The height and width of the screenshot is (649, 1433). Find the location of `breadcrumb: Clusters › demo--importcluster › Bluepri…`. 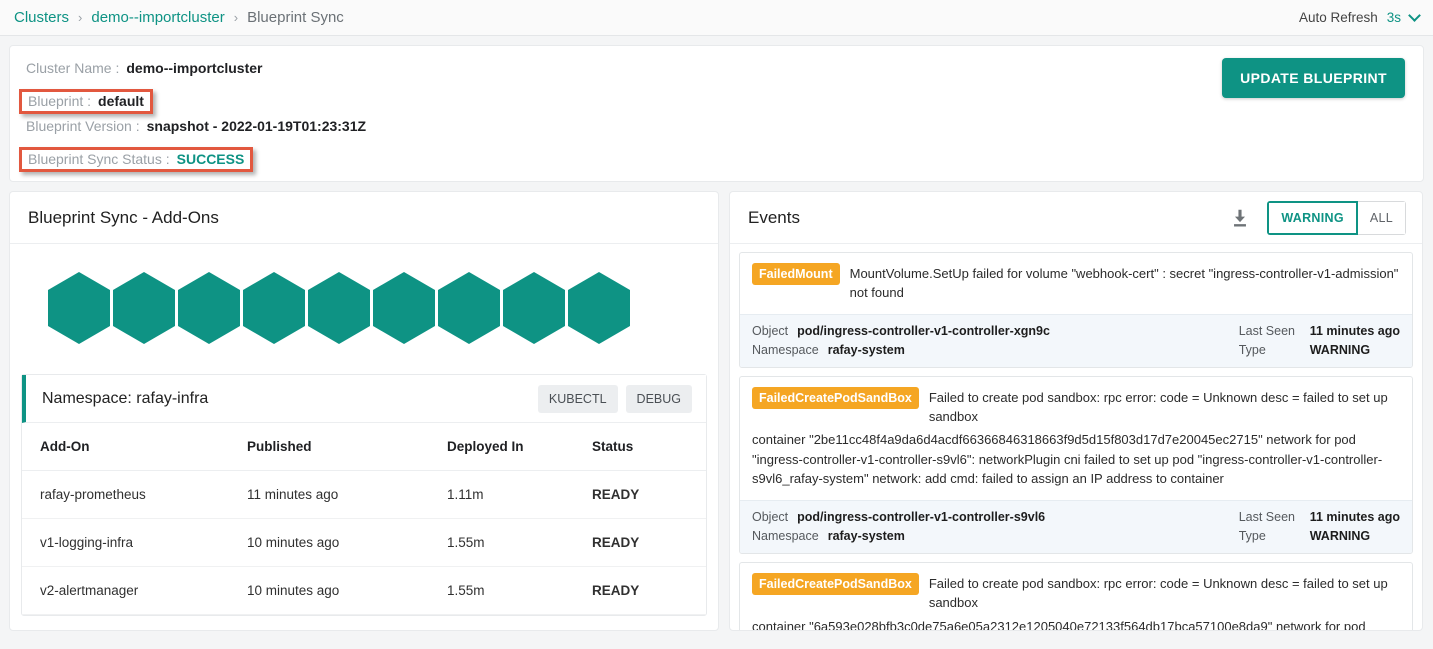

breadcrumb: Clusters › demo--importcluster › Bluepri… is located at coordinates (179, 17).